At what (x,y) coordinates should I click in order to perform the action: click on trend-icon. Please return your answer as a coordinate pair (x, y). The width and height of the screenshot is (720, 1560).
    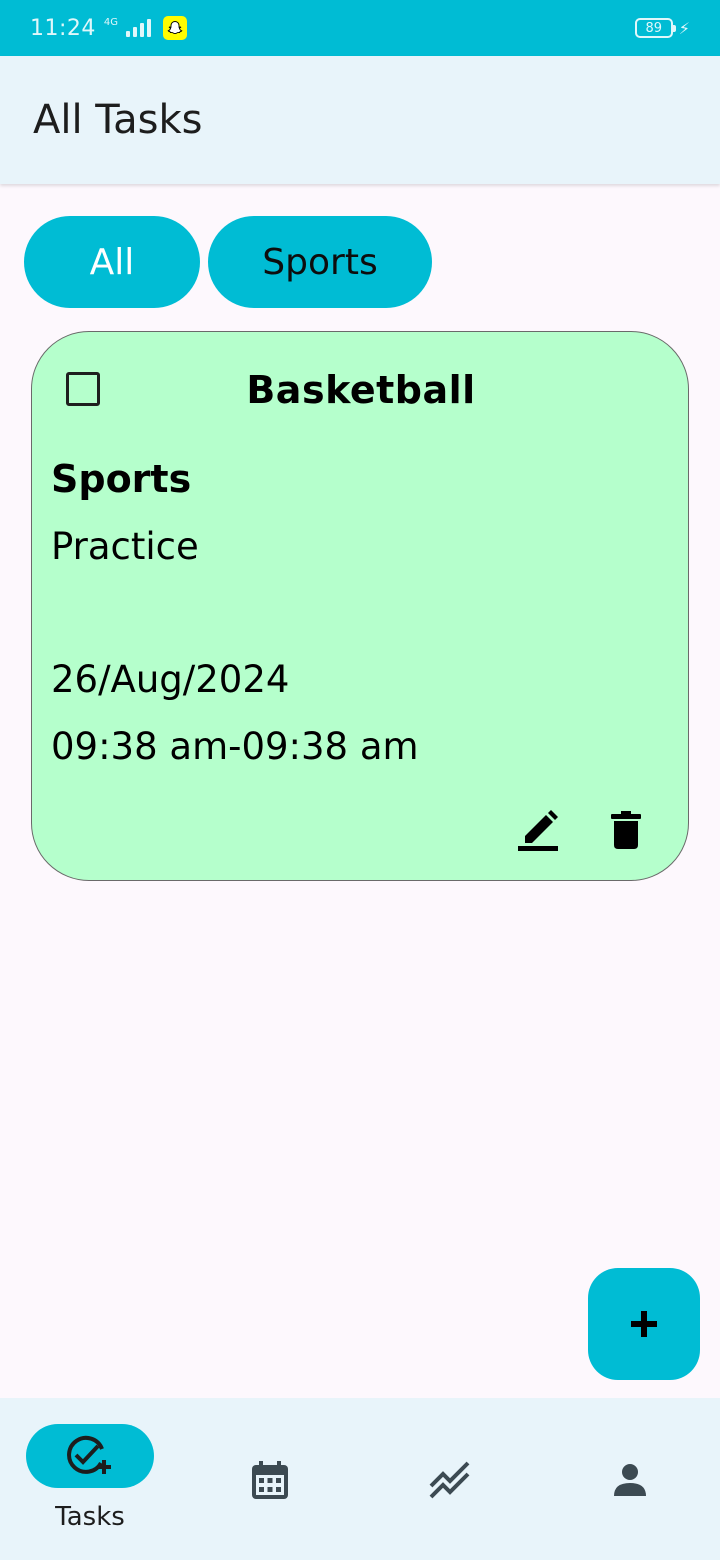
    Looking at the image, I should click on (449, 1480).